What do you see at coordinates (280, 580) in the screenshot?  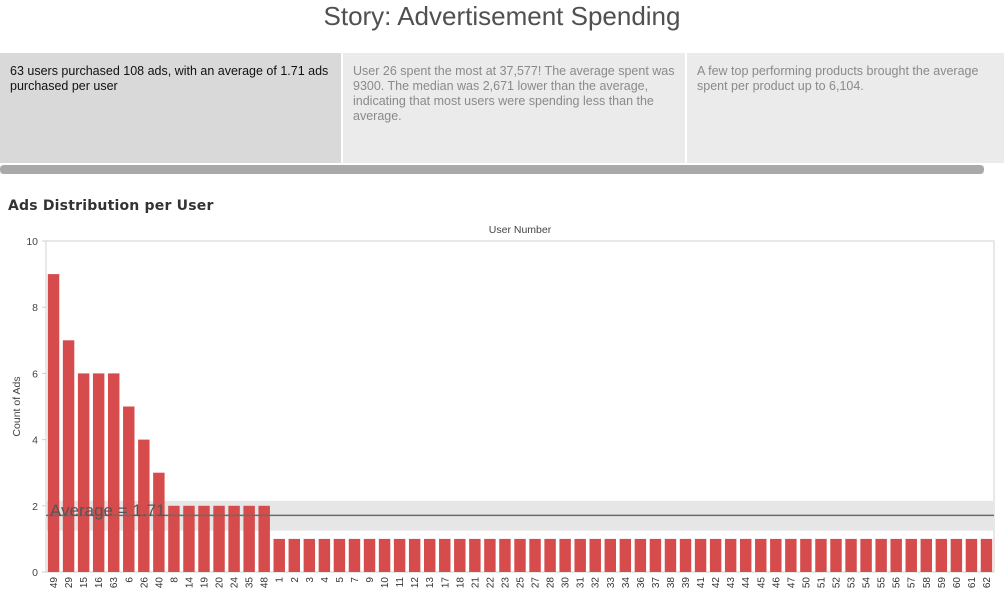 I see `x-tick-label: 1` at bounding box center [280, 580].